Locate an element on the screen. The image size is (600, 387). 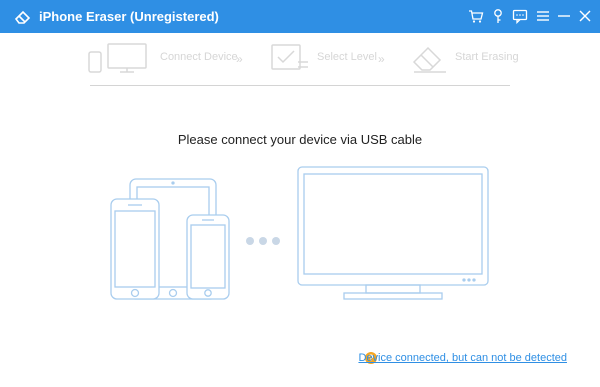
phone-large-icon is located at coordinates (135, 249).